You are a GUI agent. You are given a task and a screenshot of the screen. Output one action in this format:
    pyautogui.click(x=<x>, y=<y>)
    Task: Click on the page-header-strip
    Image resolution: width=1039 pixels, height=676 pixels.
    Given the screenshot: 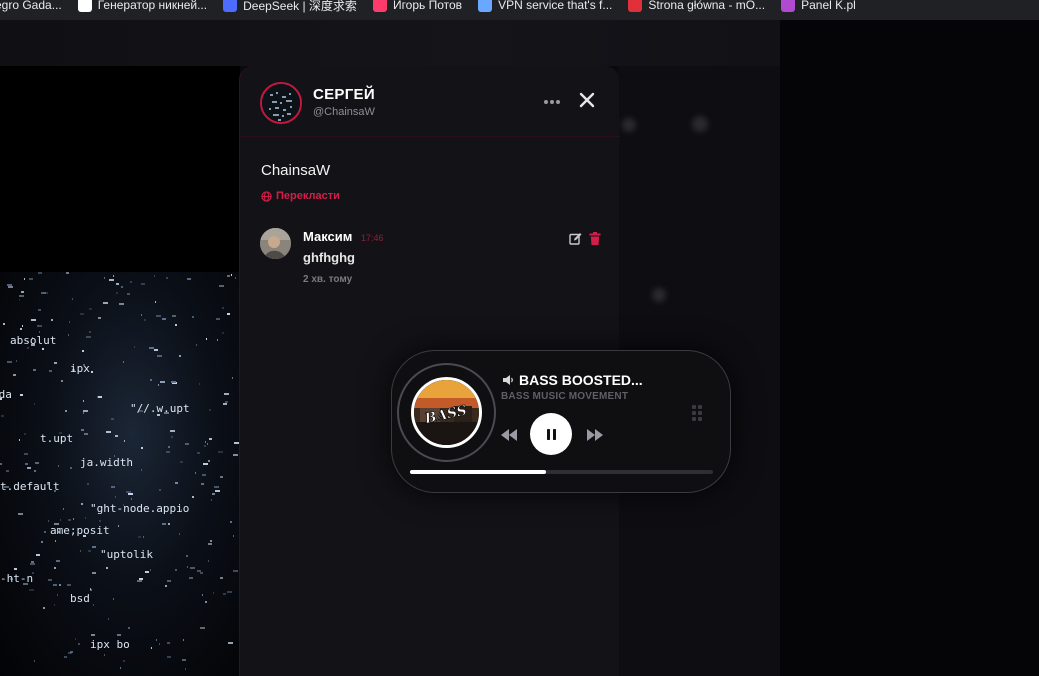 What is the action you would take?
    pyautogui.click(x=390, y=43)
    